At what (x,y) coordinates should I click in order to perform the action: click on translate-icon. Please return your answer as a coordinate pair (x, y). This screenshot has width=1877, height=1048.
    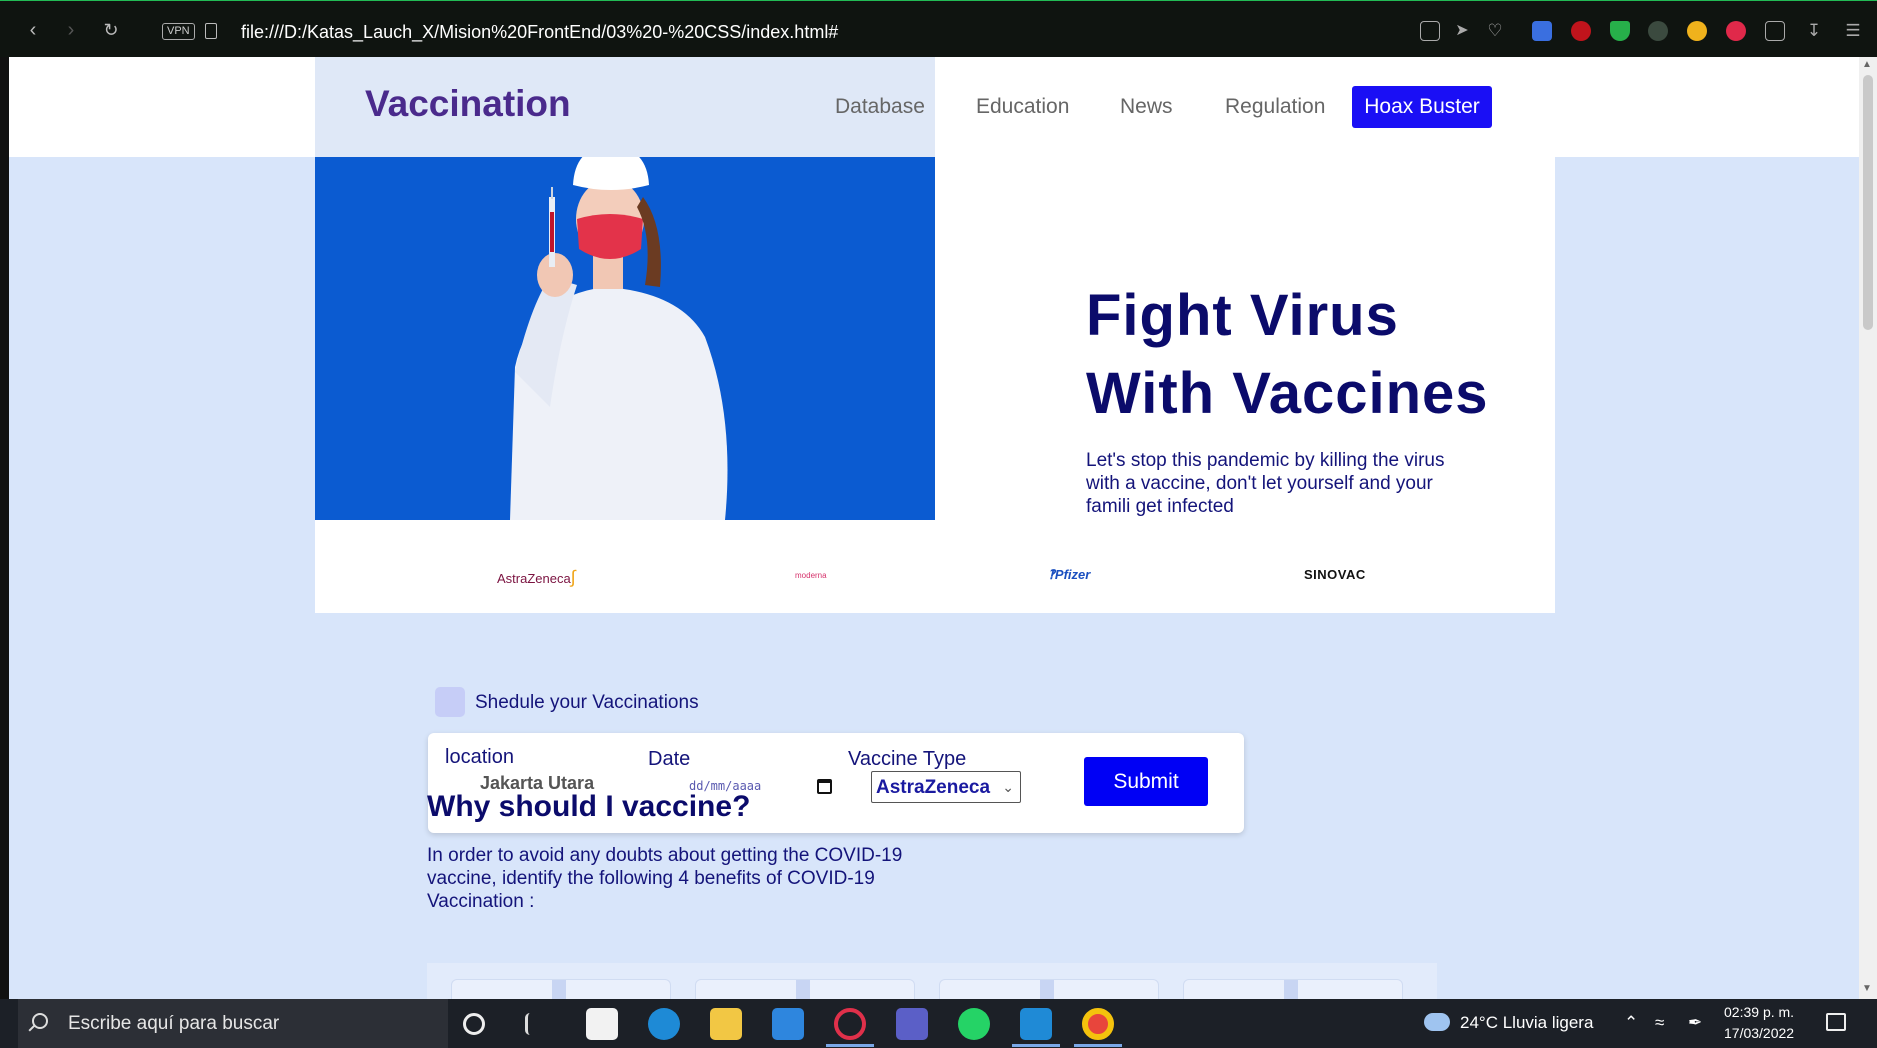
    Looking at the image, I should click on (1542, 31).